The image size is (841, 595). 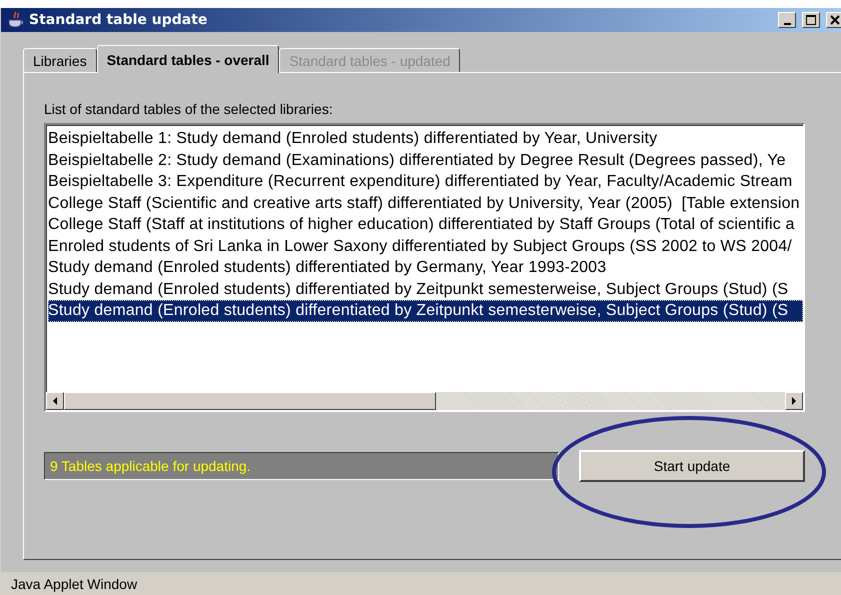 I want to click on horizontal-scrollbar, so click(x=424, y=401).